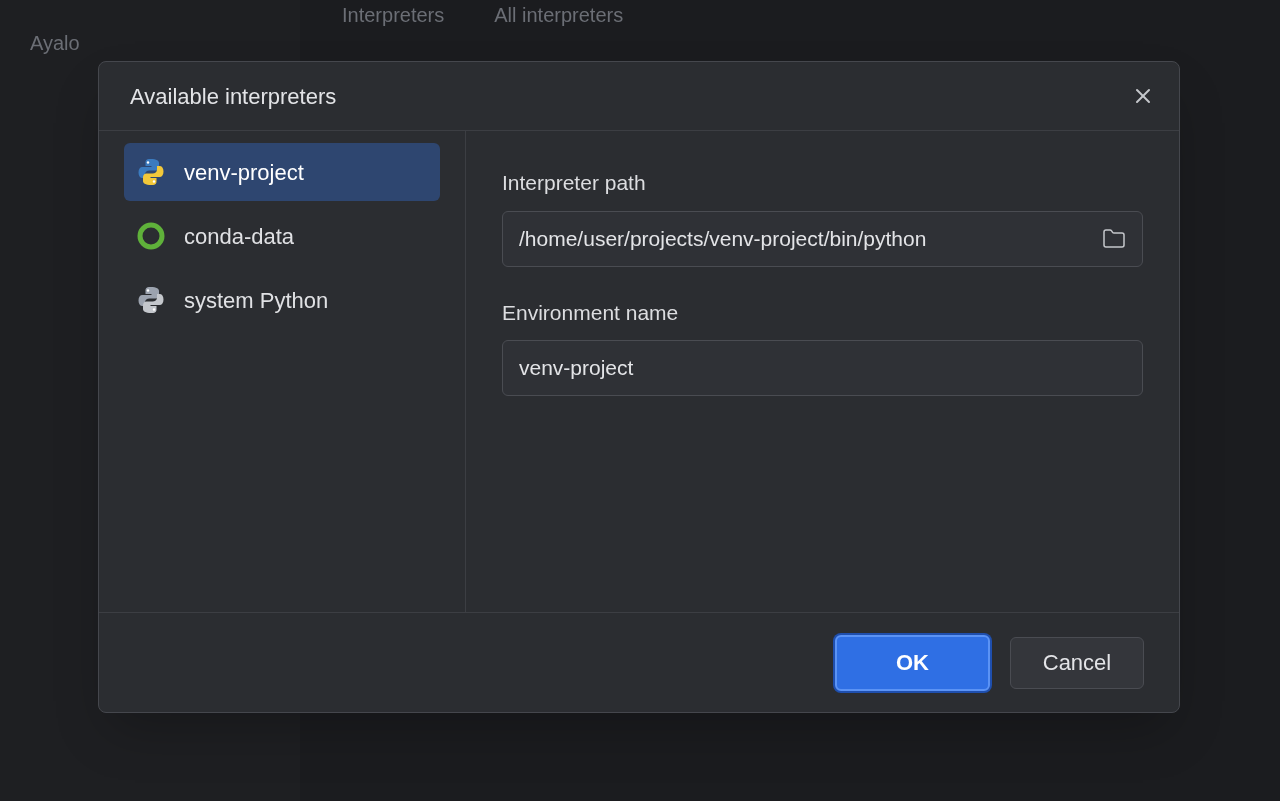 This screenshot has width=1280, height=801. What do you see at coordinates (282, 172) in the screenshot?
I see `interpreter-item: venv-project` at bounding box center [282, 172].